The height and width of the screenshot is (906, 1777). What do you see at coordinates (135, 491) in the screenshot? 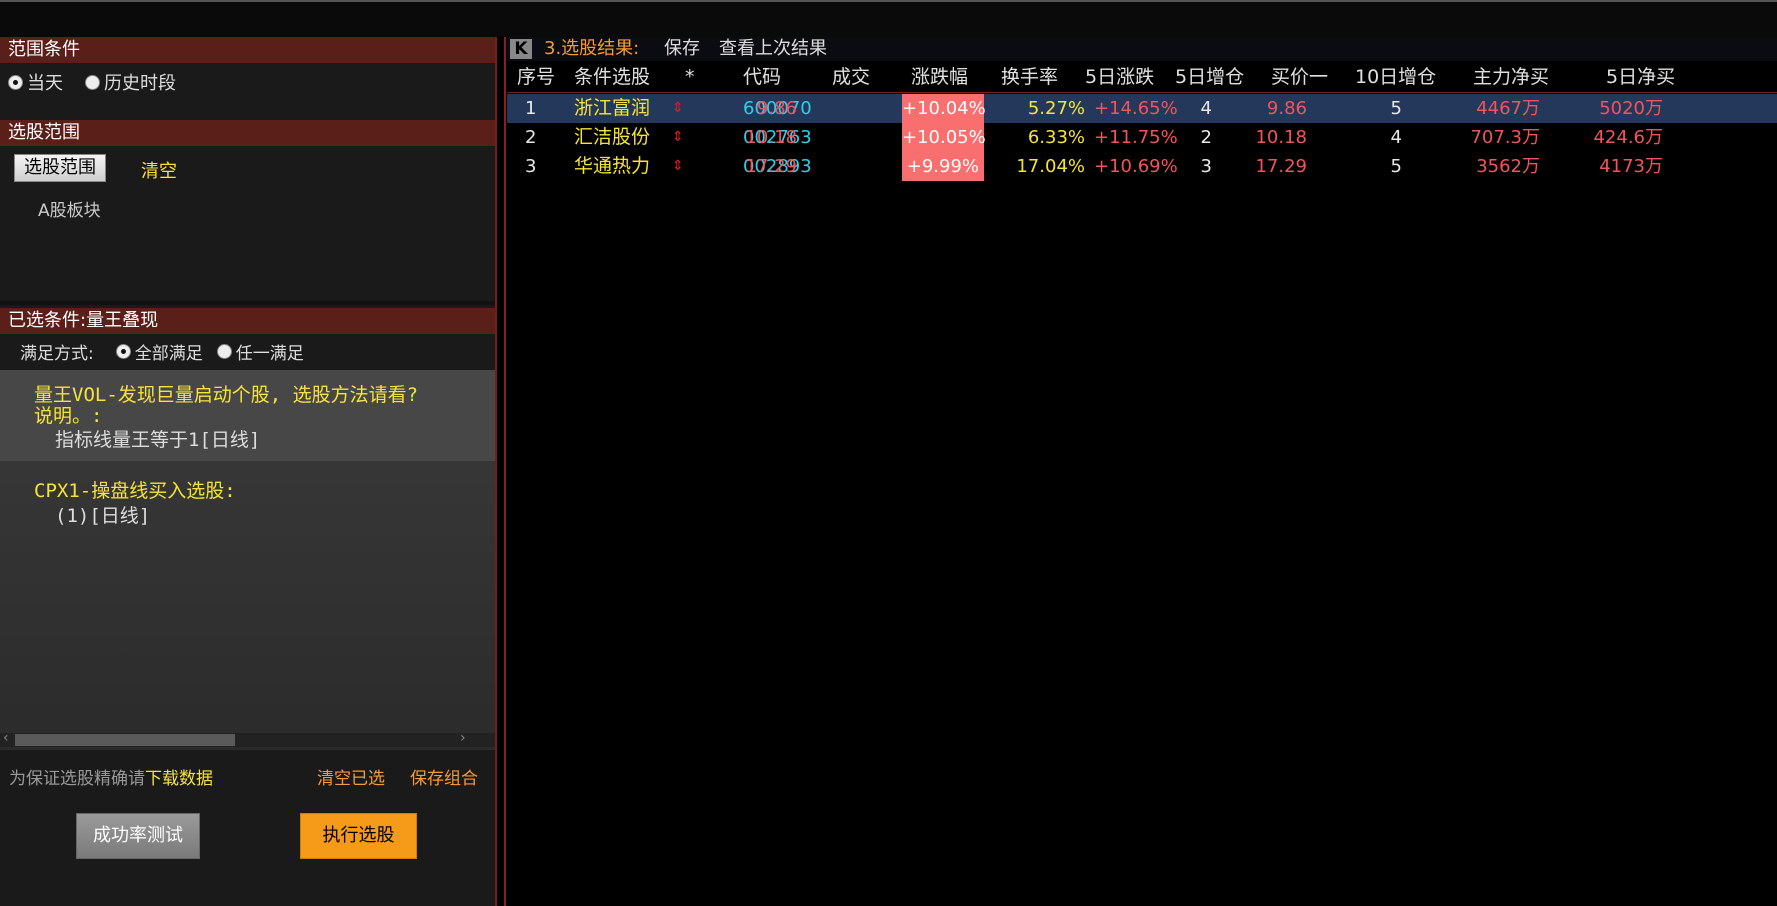
I see `condition-2-line-1: CPX1-操盘线买入选股:` at bounding box center [135, 491].